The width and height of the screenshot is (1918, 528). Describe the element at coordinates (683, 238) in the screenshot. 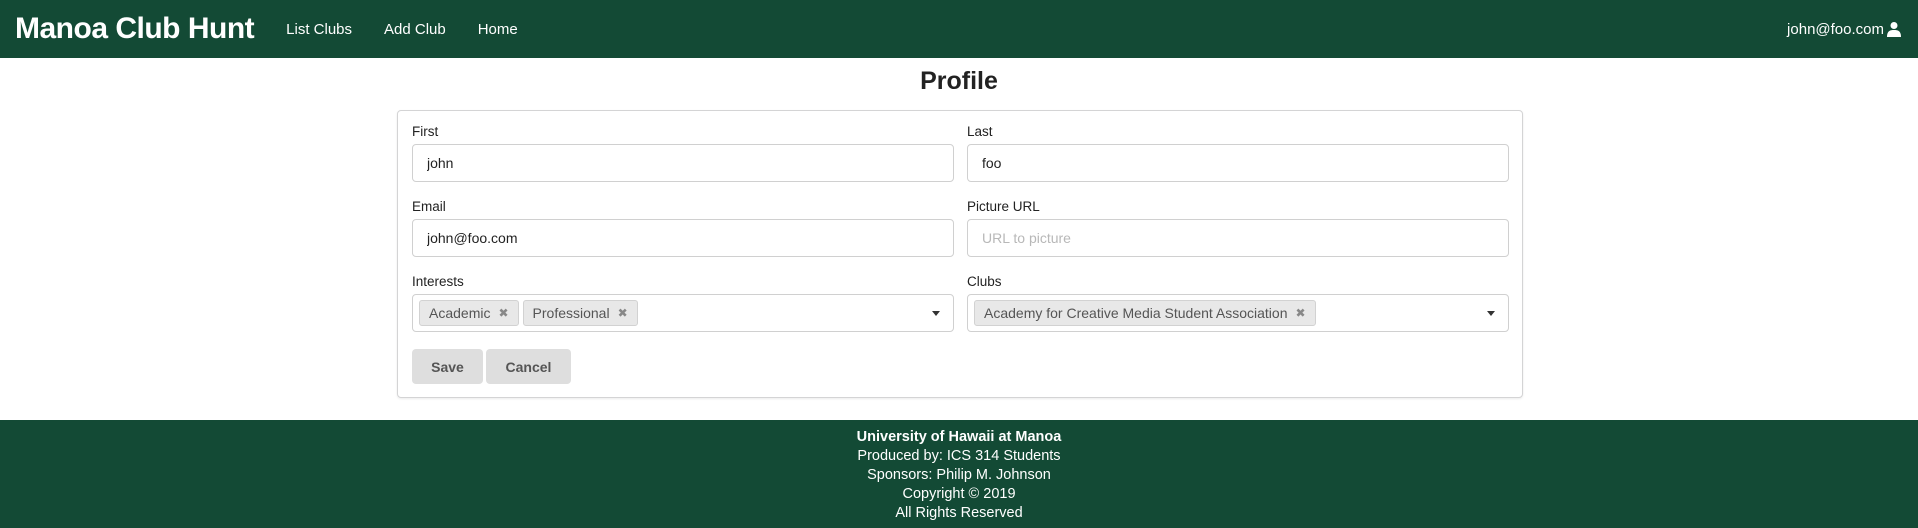

I see `email-input` at that location.